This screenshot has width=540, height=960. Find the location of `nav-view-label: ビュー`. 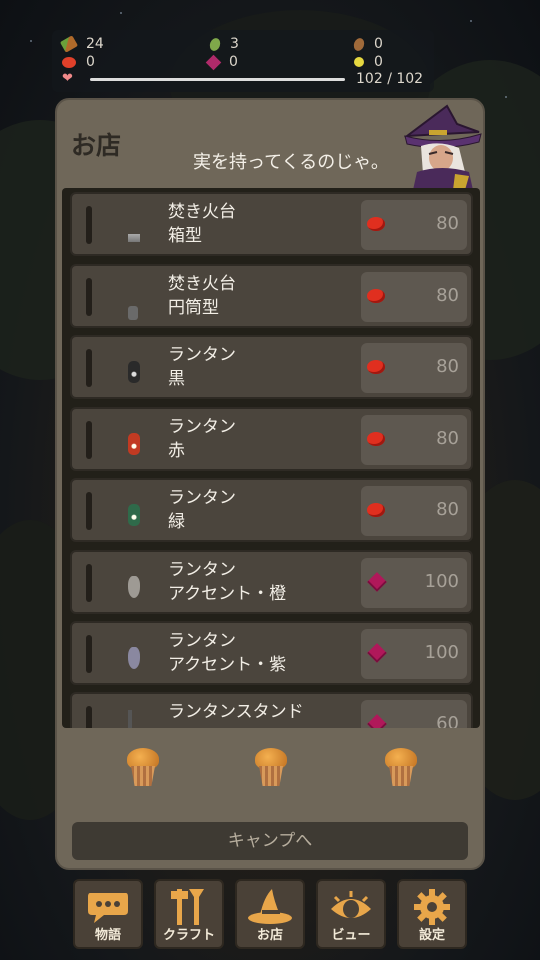

nav-view-label: ビュー is located at coordinates (351, 935).